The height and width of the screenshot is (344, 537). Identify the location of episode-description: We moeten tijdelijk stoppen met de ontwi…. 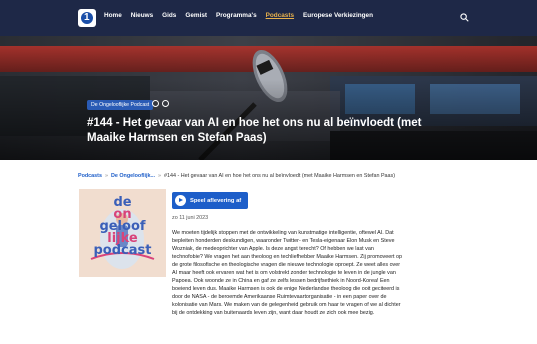
(287, 273).